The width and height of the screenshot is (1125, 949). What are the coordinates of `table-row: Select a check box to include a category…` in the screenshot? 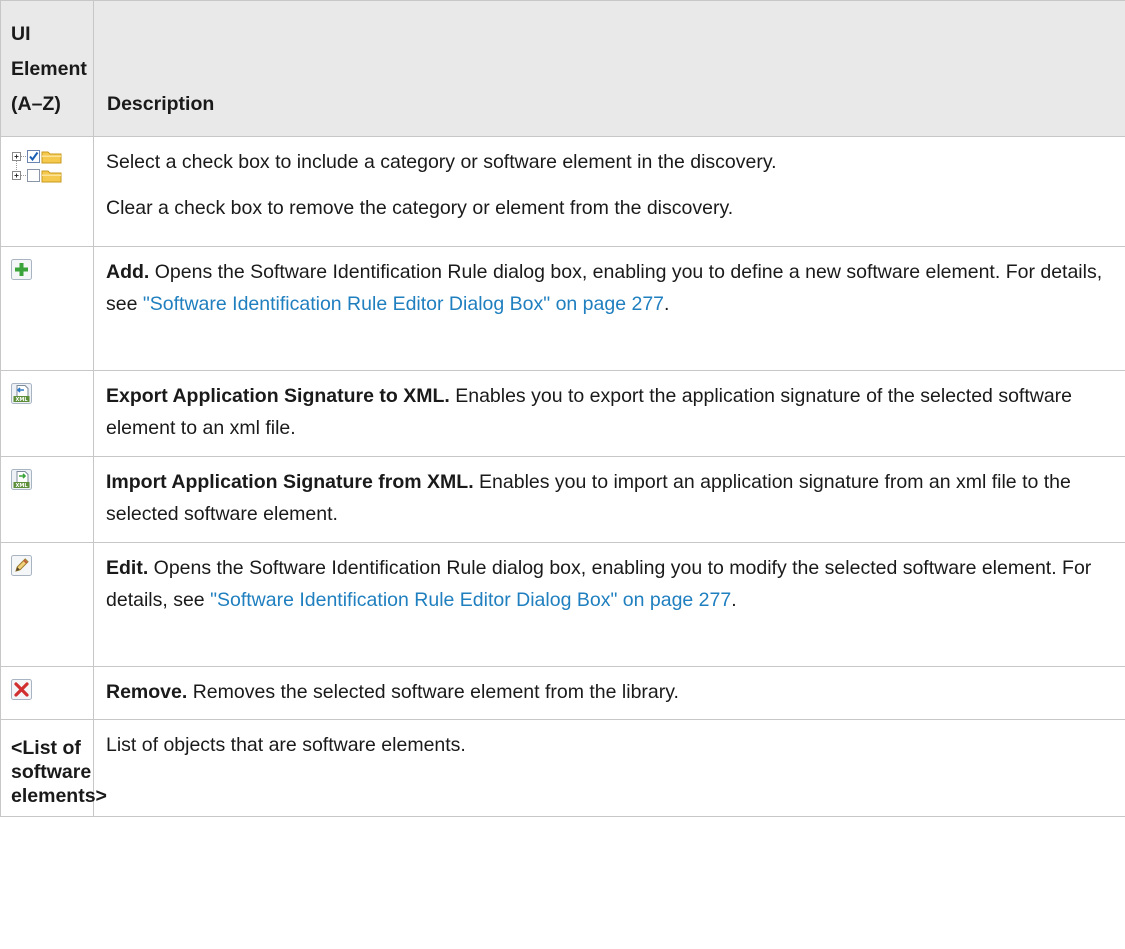 It's located at (562, 191).